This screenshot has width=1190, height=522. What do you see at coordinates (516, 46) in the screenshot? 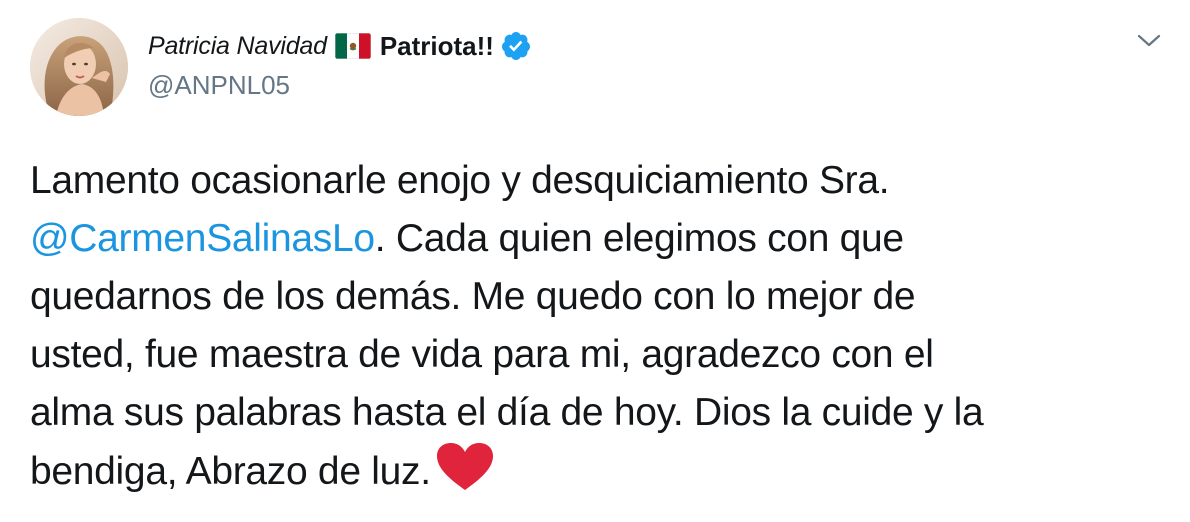
I see `verified-badge-icon` at bounding box center [516, 46].